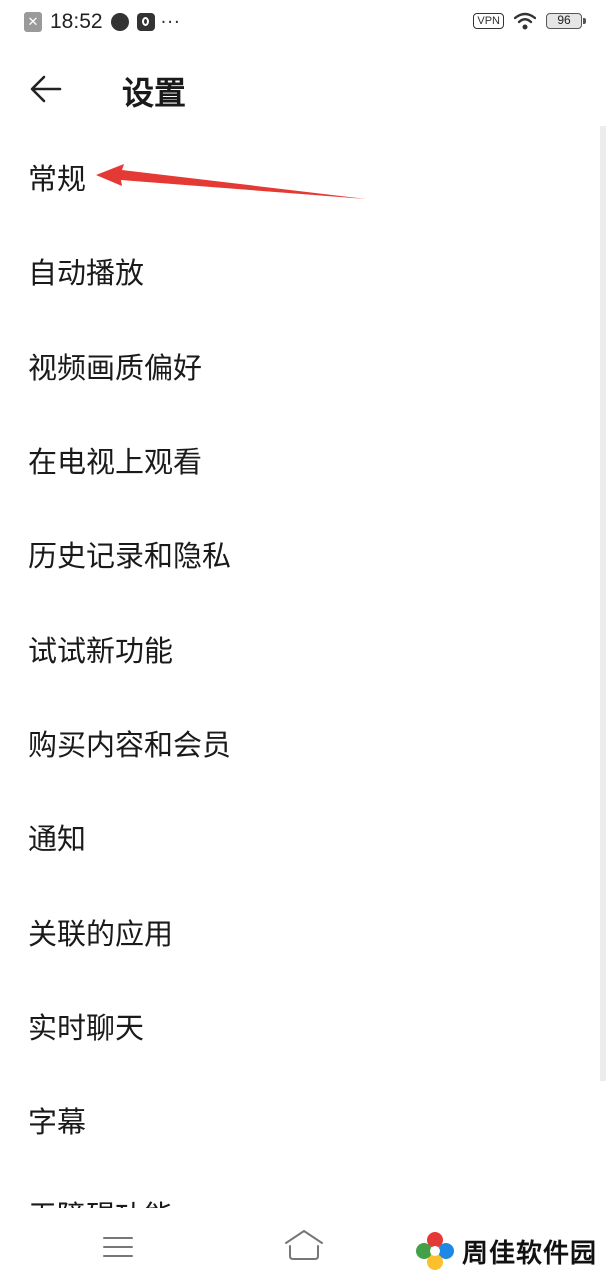  Describe the element at coordinates (170, 22) in the screenshot. I see `more-notifications-icon: ···` at that location.